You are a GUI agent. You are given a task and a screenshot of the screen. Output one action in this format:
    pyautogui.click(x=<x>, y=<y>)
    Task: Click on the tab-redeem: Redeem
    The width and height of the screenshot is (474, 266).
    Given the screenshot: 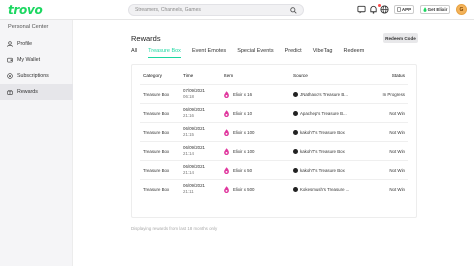 What is the action you would take?
    pyautogui.click(x=353, y=53)
    